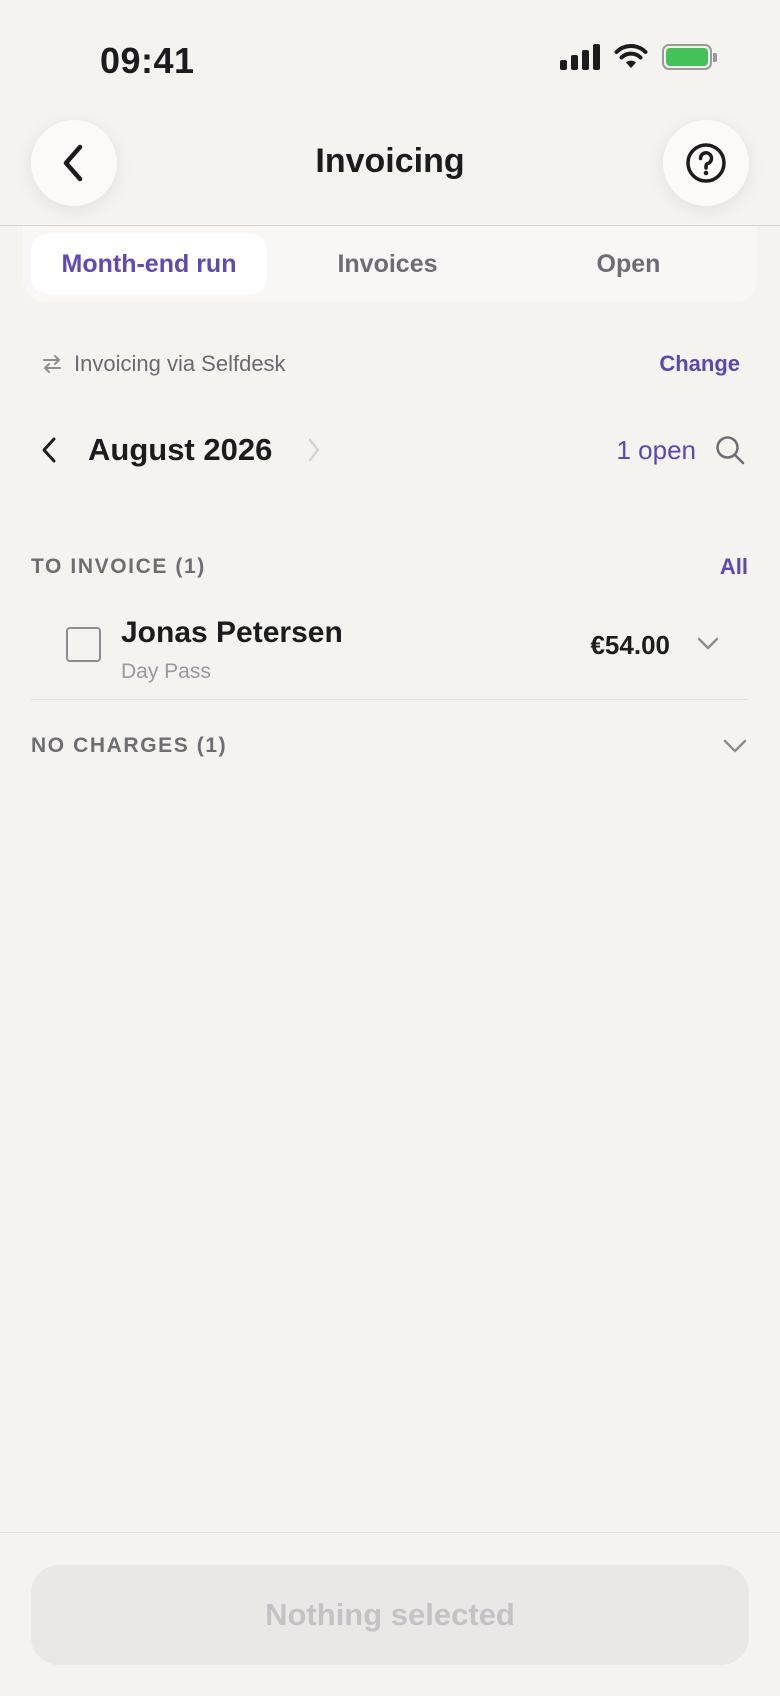  What do you see at coordinates (389, 746) in the screenshot?
I see `no-charges-section-header: NO CHARGES (1)` at bounding box center [389, 746].